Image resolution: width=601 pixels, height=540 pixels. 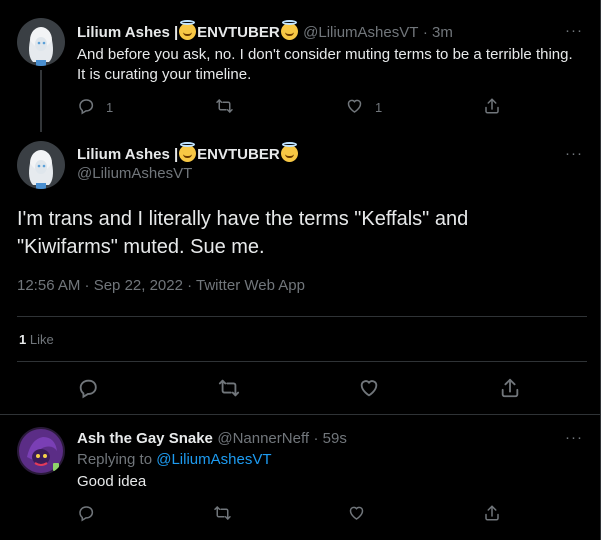 What do you see at coordinates (41, 339) in the screenshot?
I see `likes-label: Like` at bounding box center [41, 339].